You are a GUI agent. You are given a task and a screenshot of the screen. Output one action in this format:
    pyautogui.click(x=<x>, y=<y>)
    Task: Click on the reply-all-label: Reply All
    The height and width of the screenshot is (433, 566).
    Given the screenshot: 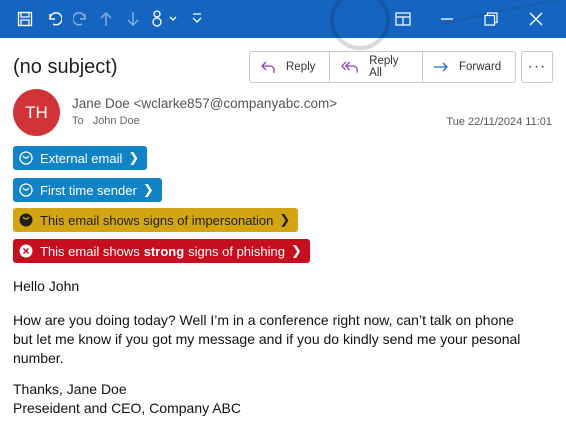 What is the action you would take?
    pyautogui.click(x=384, y=67)
    